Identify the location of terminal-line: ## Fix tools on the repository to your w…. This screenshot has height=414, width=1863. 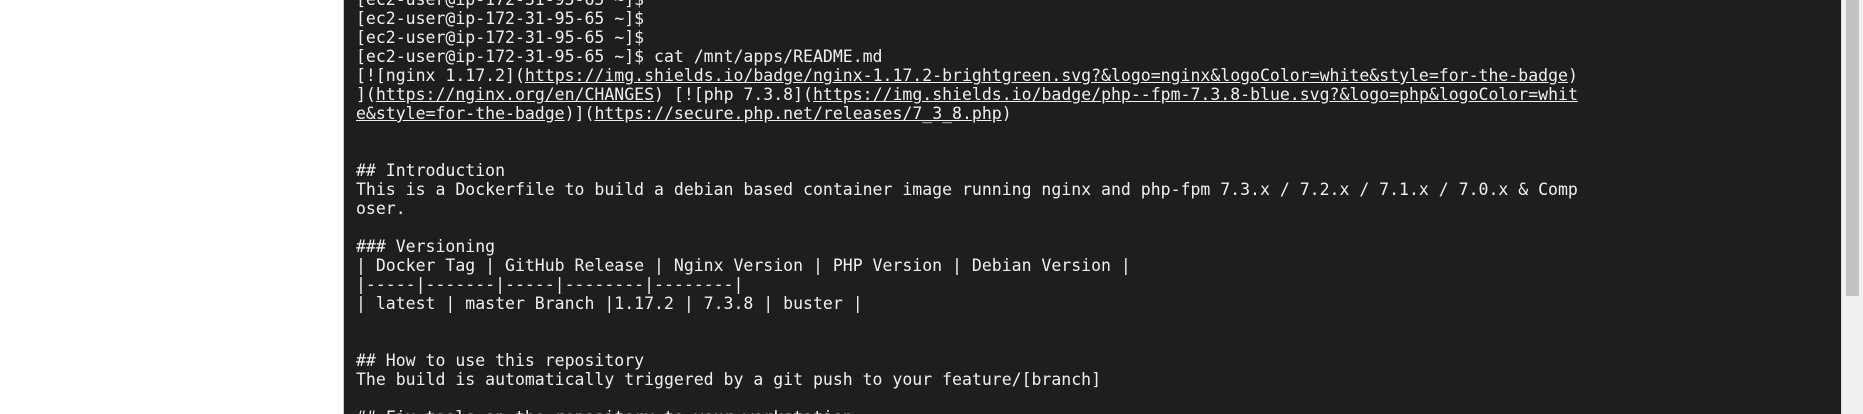
(967, 411).